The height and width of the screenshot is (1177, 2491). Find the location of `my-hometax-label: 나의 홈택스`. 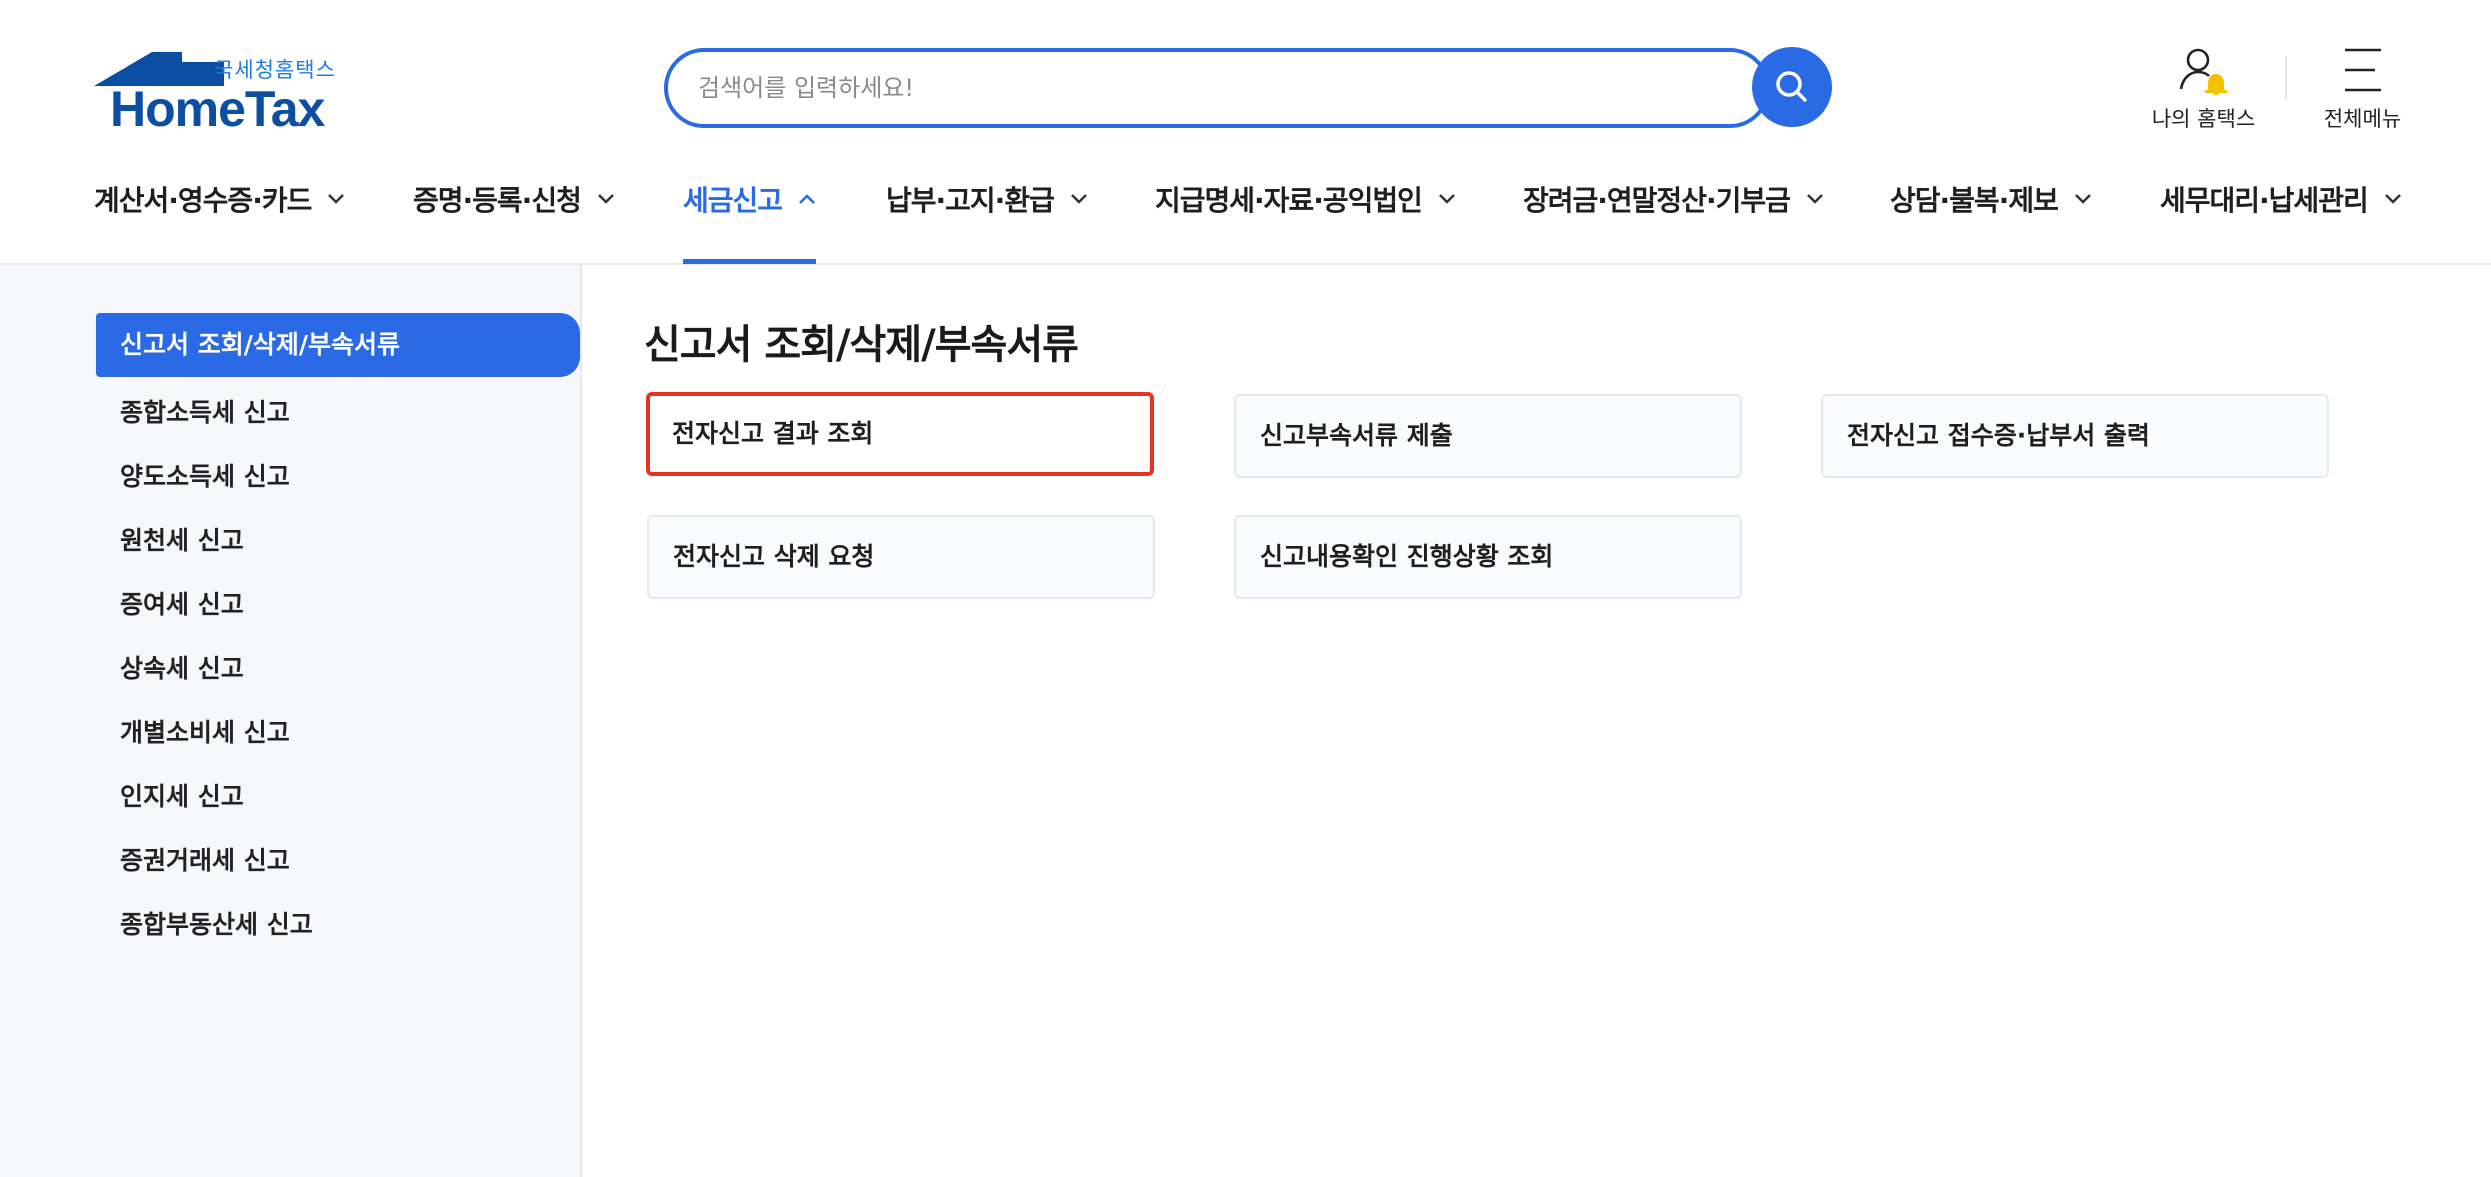

my-hometax-label: 나의 홈택스 is located at coordinates (2203, 119).